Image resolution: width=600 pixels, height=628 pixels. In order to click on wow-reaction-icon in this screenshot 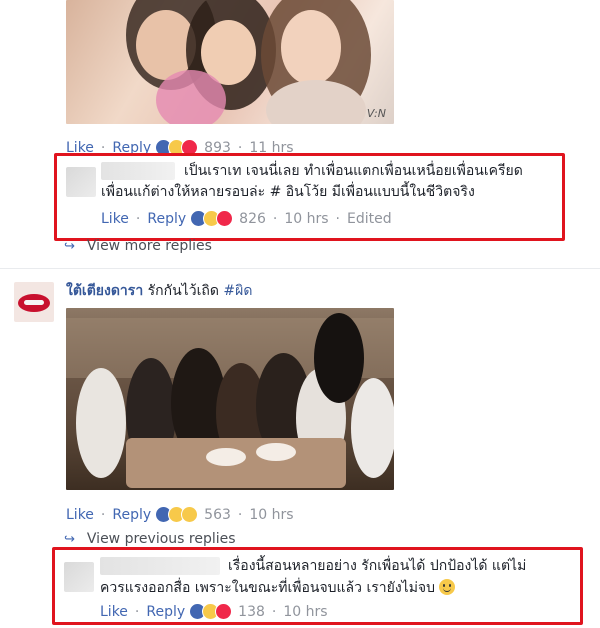, I will do `click(190, 514)`.